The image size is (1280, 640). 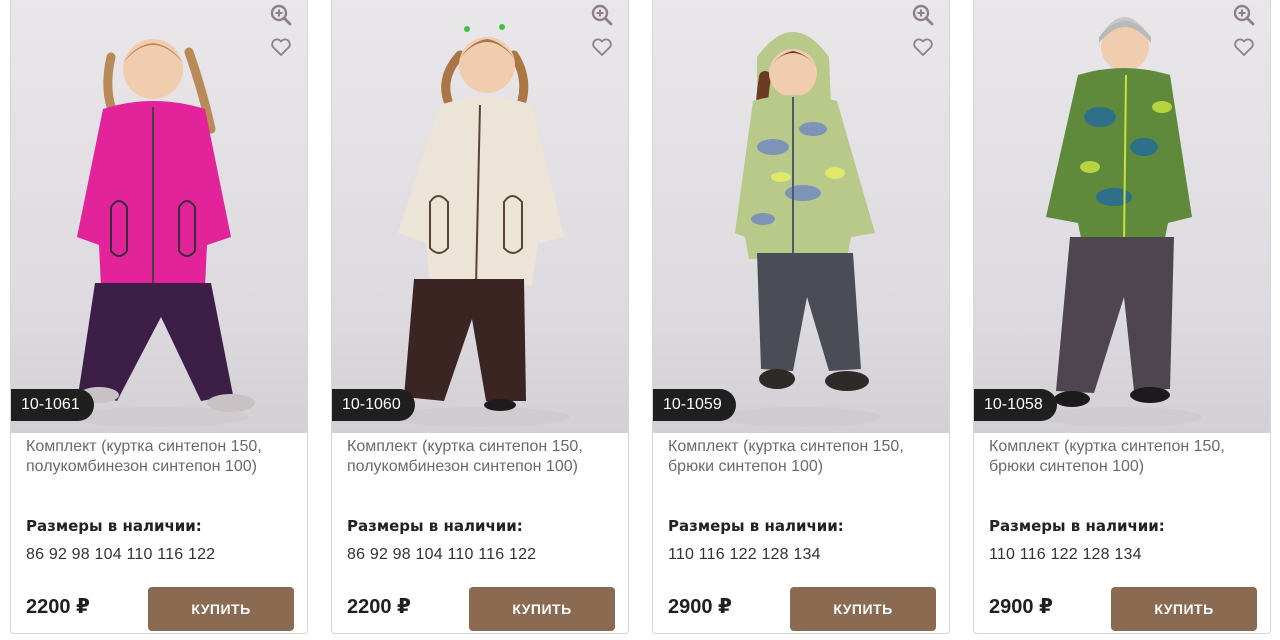 What do you see at coordinates (373, 405) in the screenshot?
I see `sku-badge: 10-1060` at bounding box center [373, 405].